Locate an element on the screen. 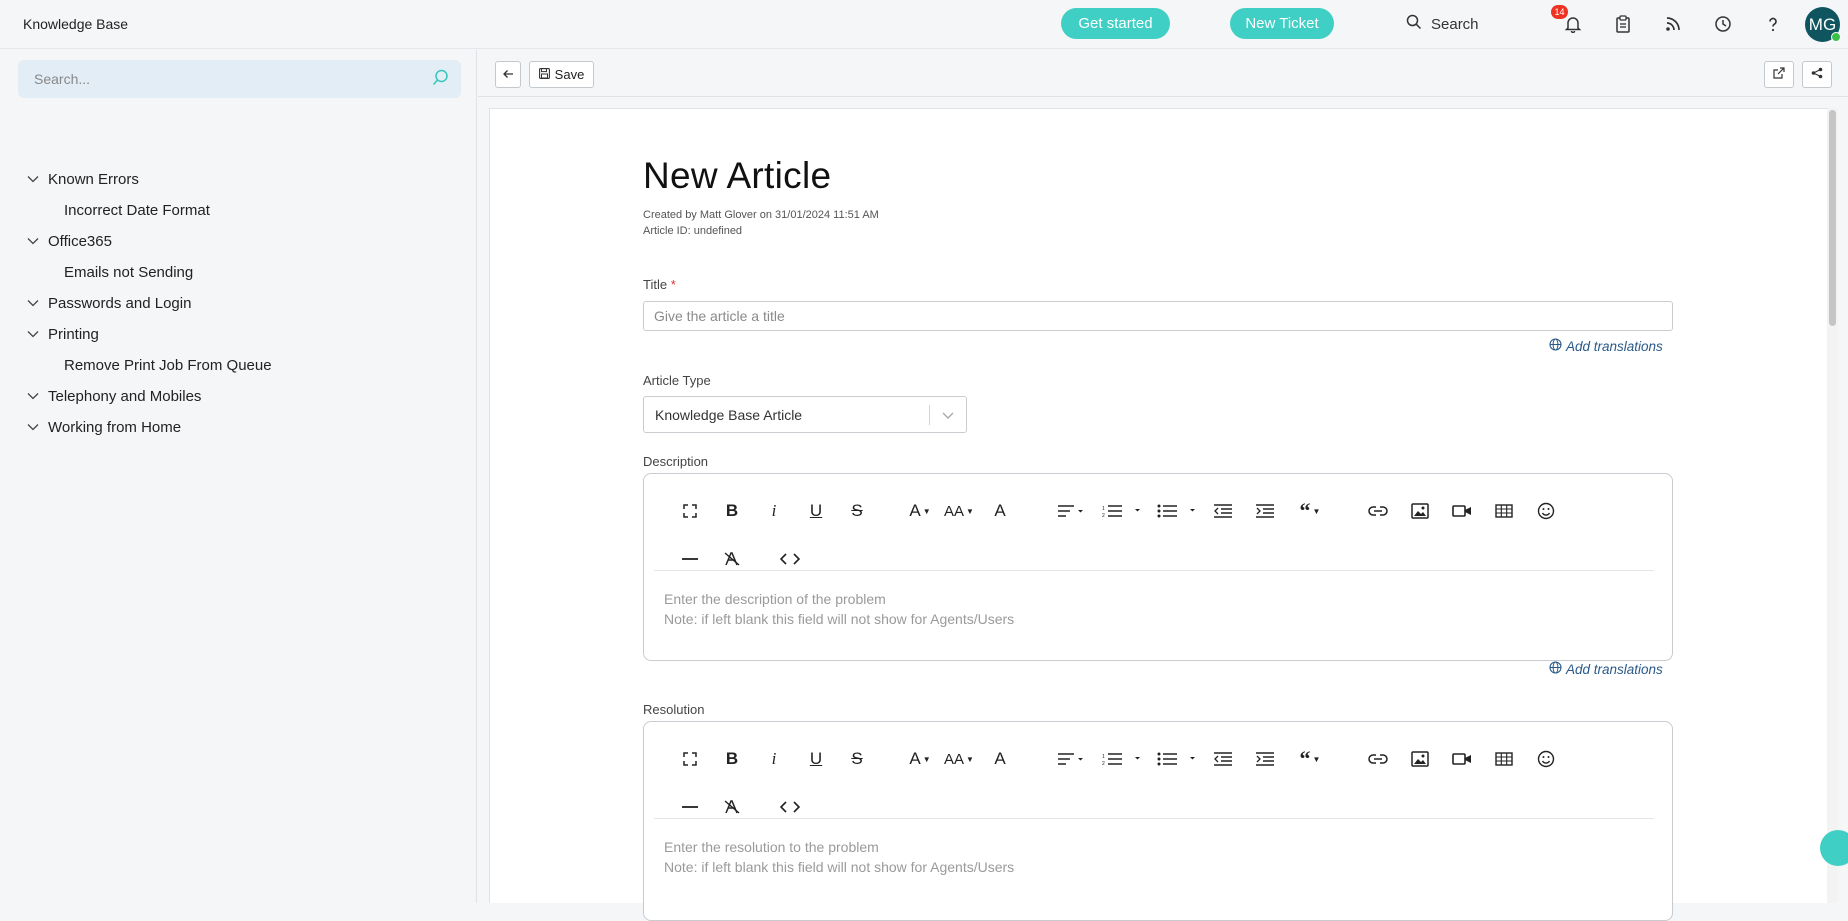 This screenshot has height=921, width=1848. tree-item-office365: Office365 is located at coordinates (69, 241).